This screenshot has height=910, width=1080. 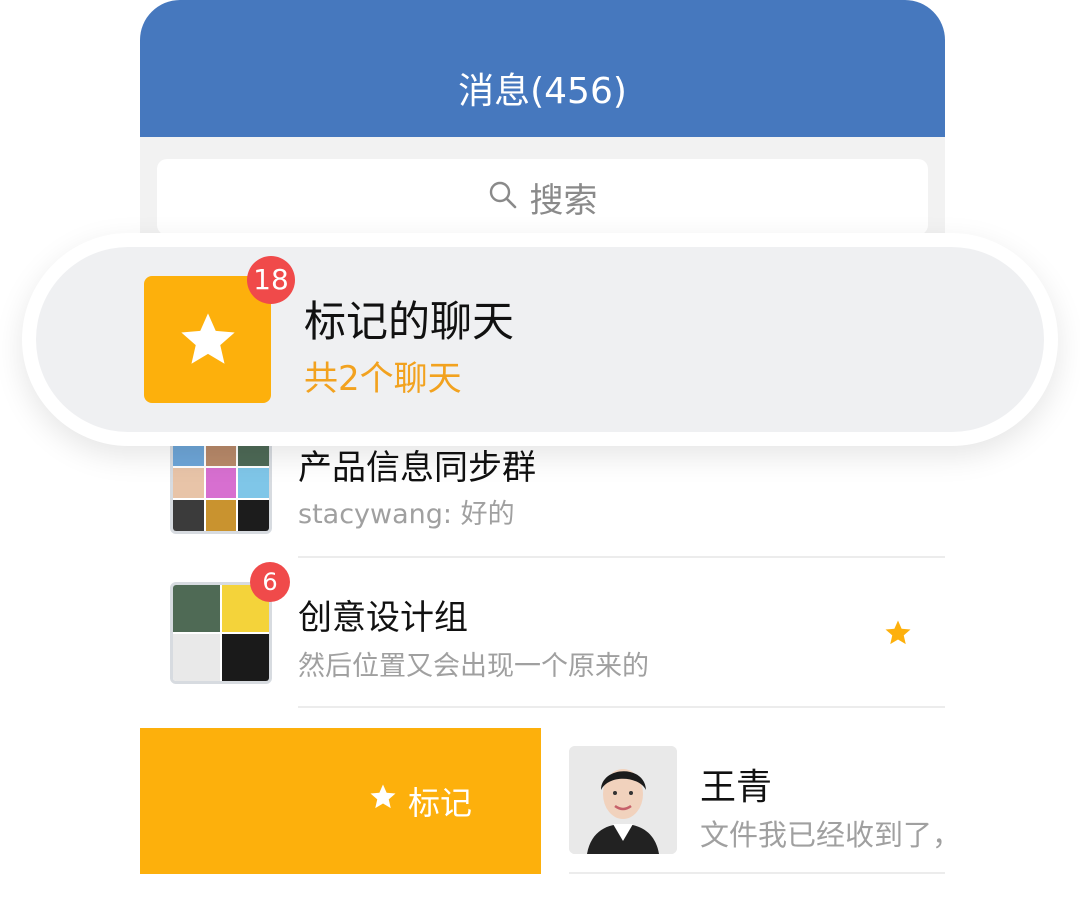 I want to click on chat-row-design-group: 6 创意设计组 然后位置又会出现一个原来的, so click(x=542, y=633).